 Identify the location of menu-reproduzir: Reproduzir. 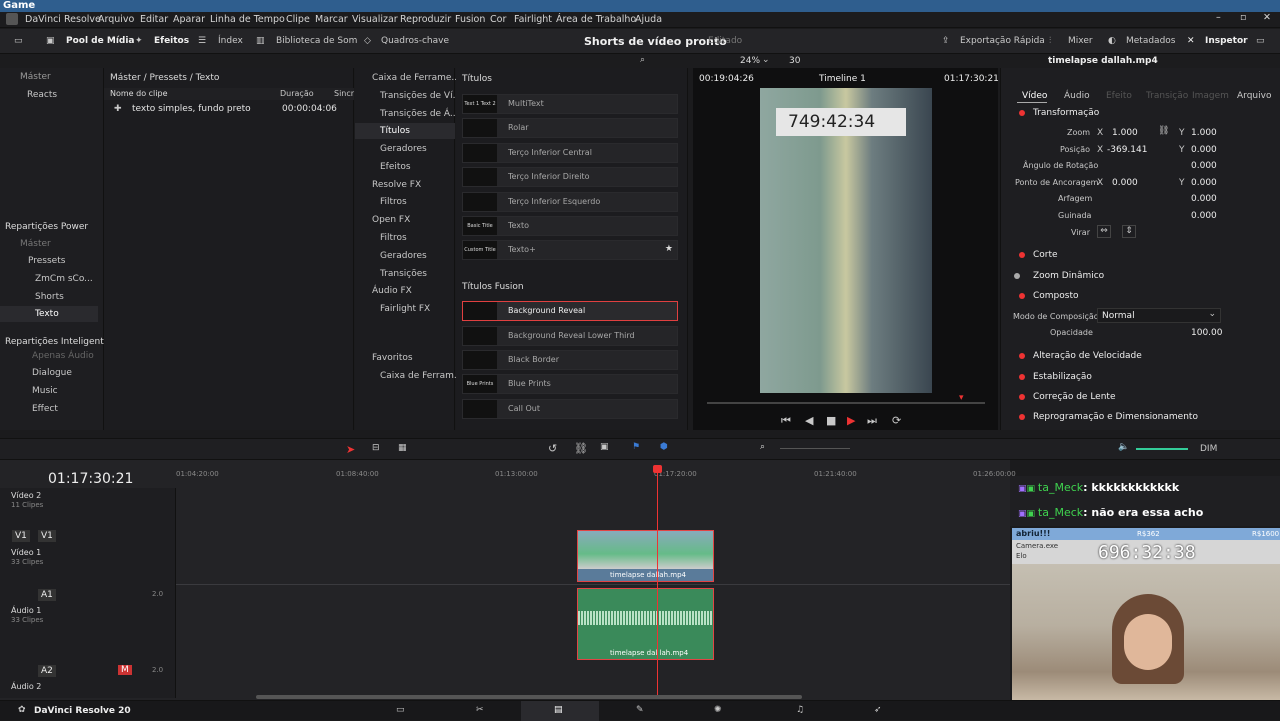
(425, 19).